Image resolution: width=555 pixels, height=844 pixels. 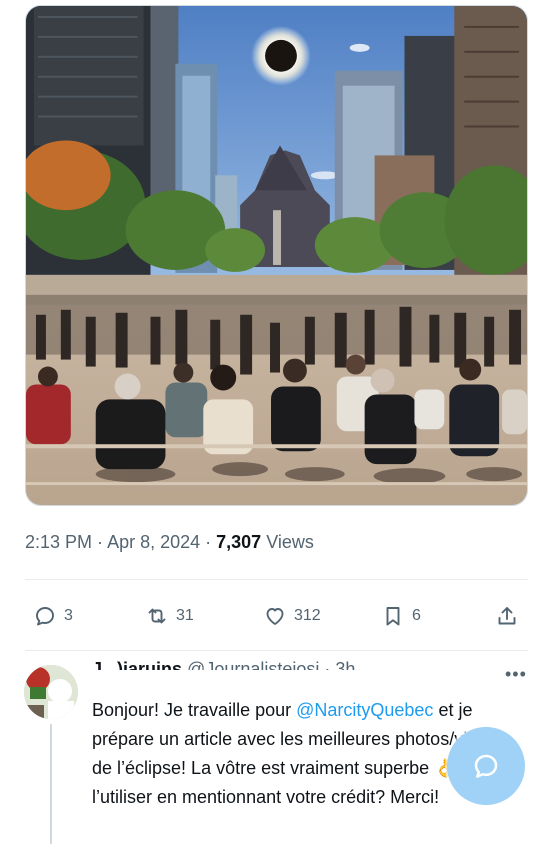 I want to click on reply-button: 3, so click(x=53, y=616).